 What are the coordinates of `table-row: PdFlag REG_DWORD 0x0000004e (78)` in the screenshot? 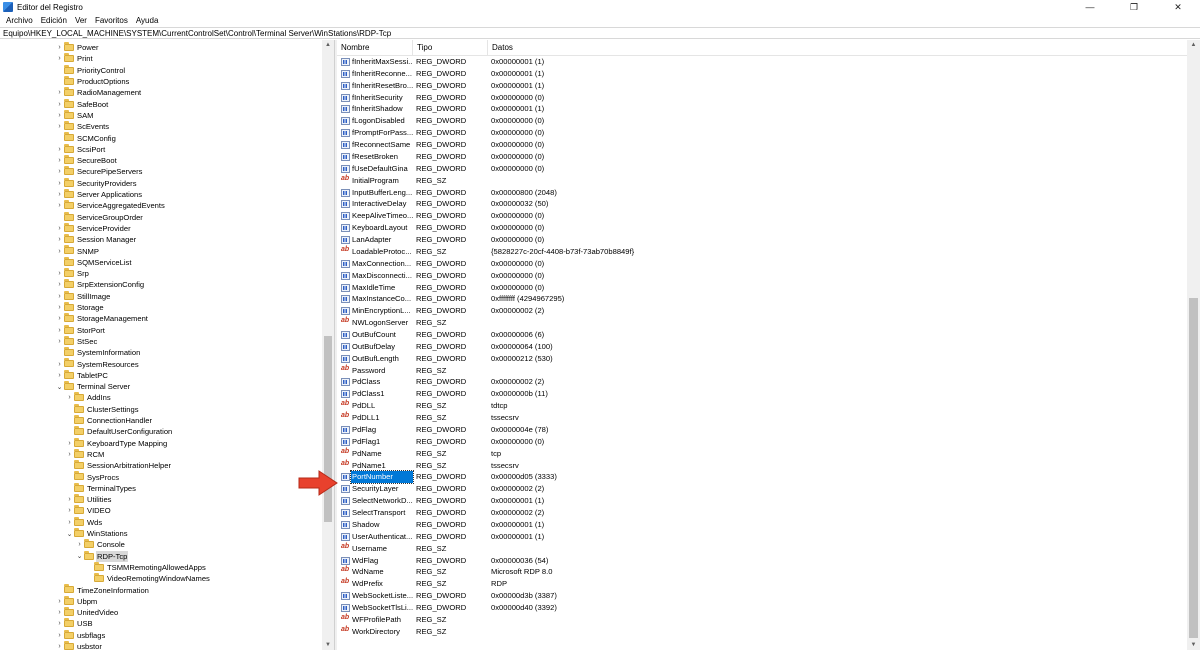 It's located at (762, 430).